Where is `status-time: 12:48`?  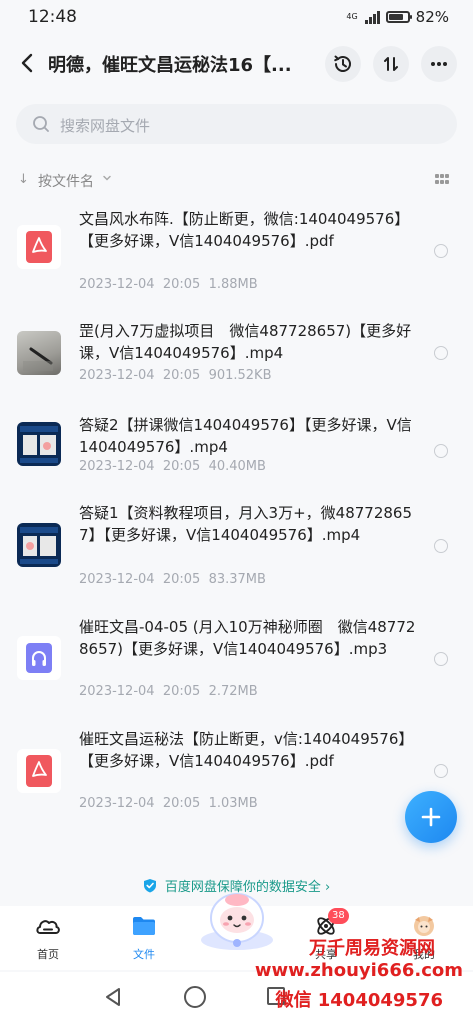
status-time: 12:48 is located at coordinates (52, 17).